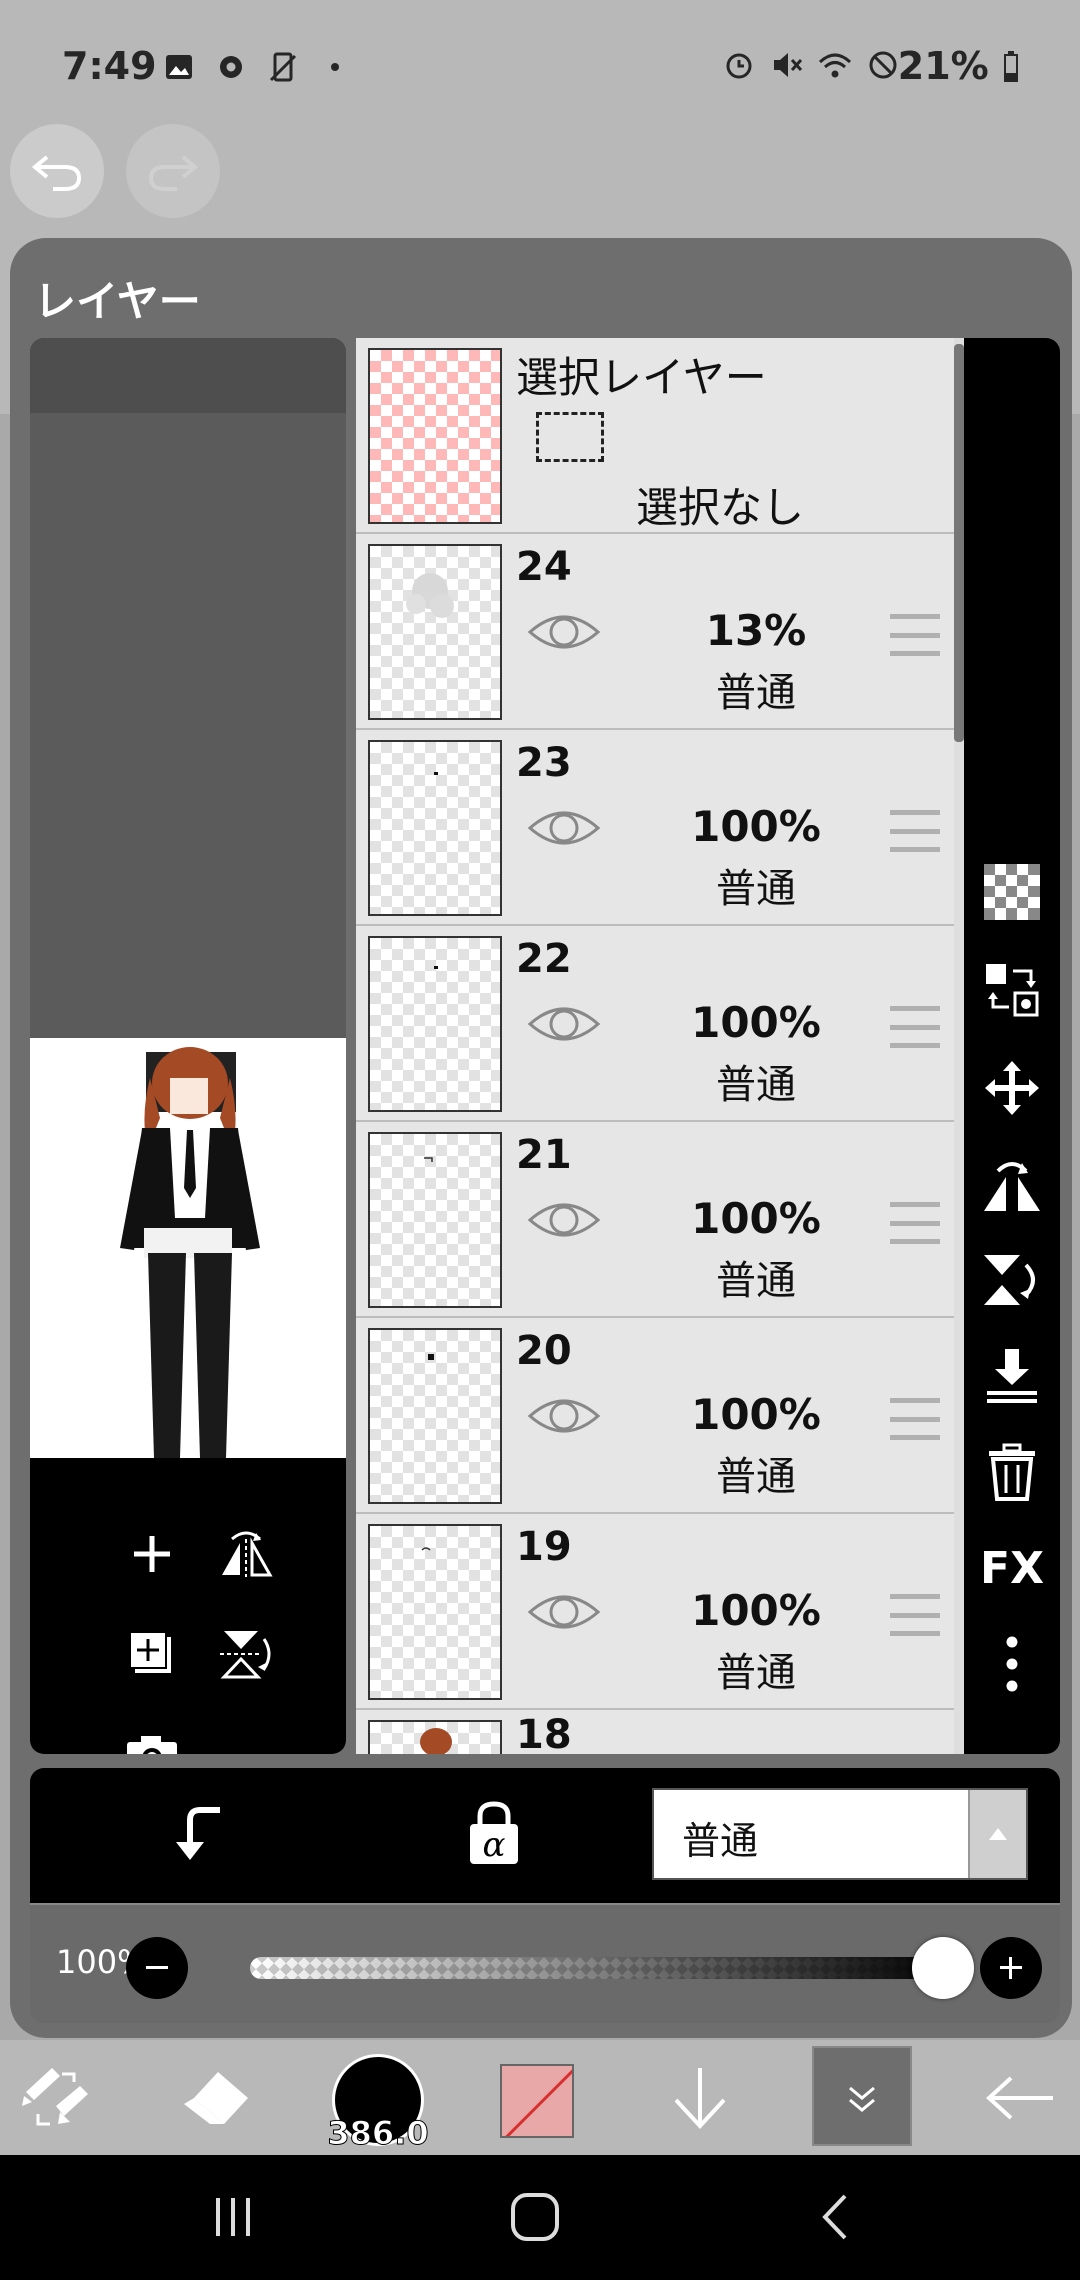 Image resolution: width=1080 pixels, height=2280 pixels. I want to click on dropdown-arrow-icon, so click(997, 1834).